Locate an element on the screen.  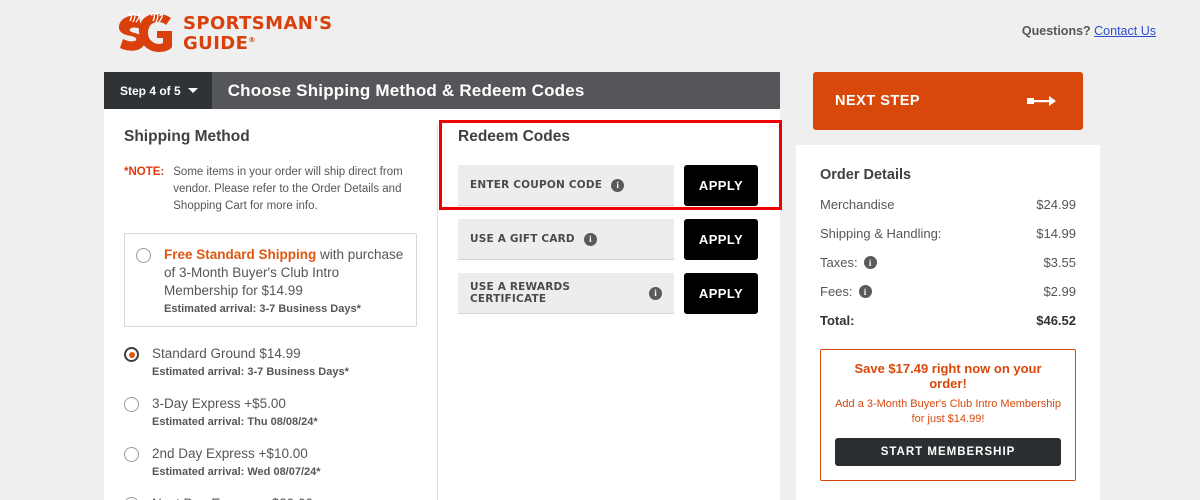
order-line-label: Total: is located at coordinates (837, 320).